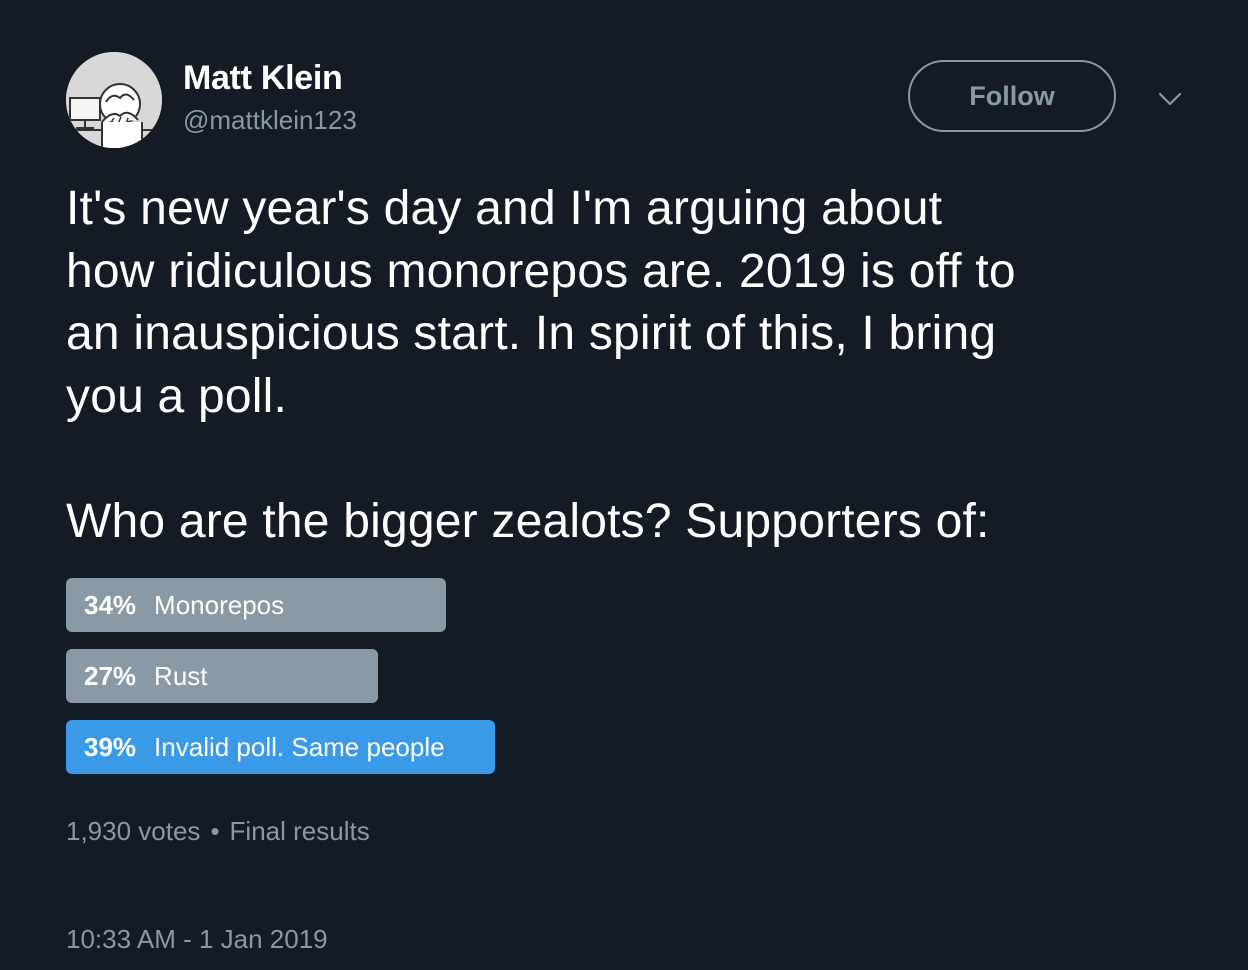 Image resolution: width=1248 pixels, height=970 pixels. I want to click on poll-option: 34% Monorepos, so click(626, 605).